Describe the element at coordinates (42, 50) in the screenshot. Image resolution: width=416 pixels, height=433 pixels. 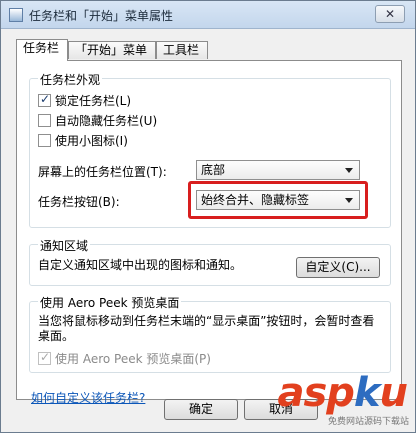
I see `tab-taskbar: 任务栏` at that location.